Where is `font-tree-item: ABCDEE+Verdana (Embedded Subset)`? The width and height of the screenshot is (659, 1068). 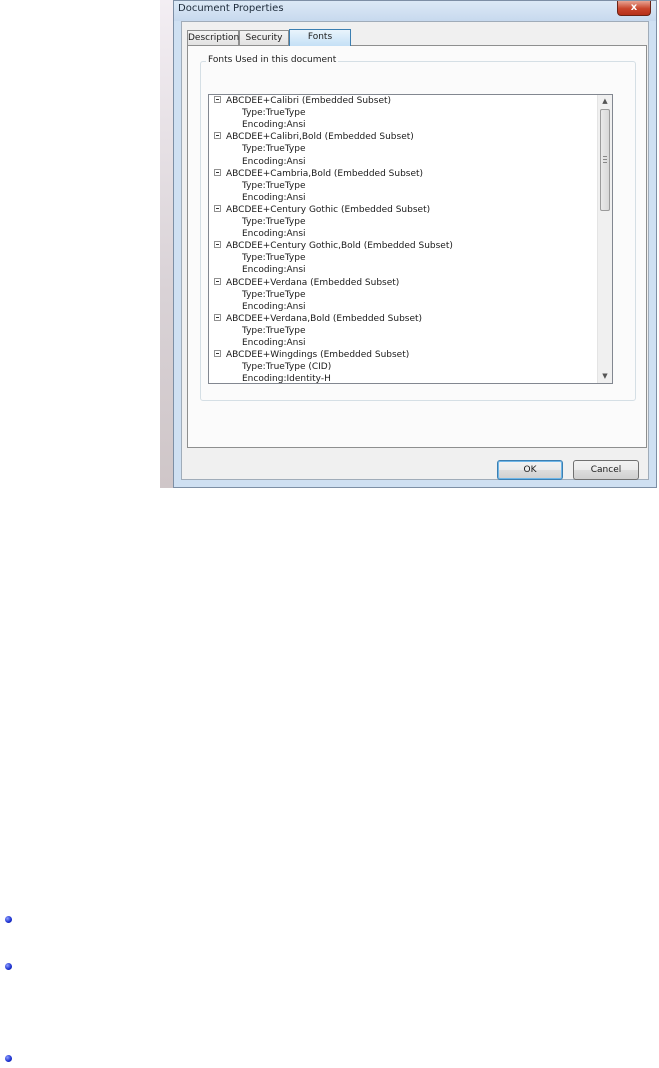
font-tree-item: ABCDEE+Verdana (Embedded Subset) is located at coordinates (307, 283).